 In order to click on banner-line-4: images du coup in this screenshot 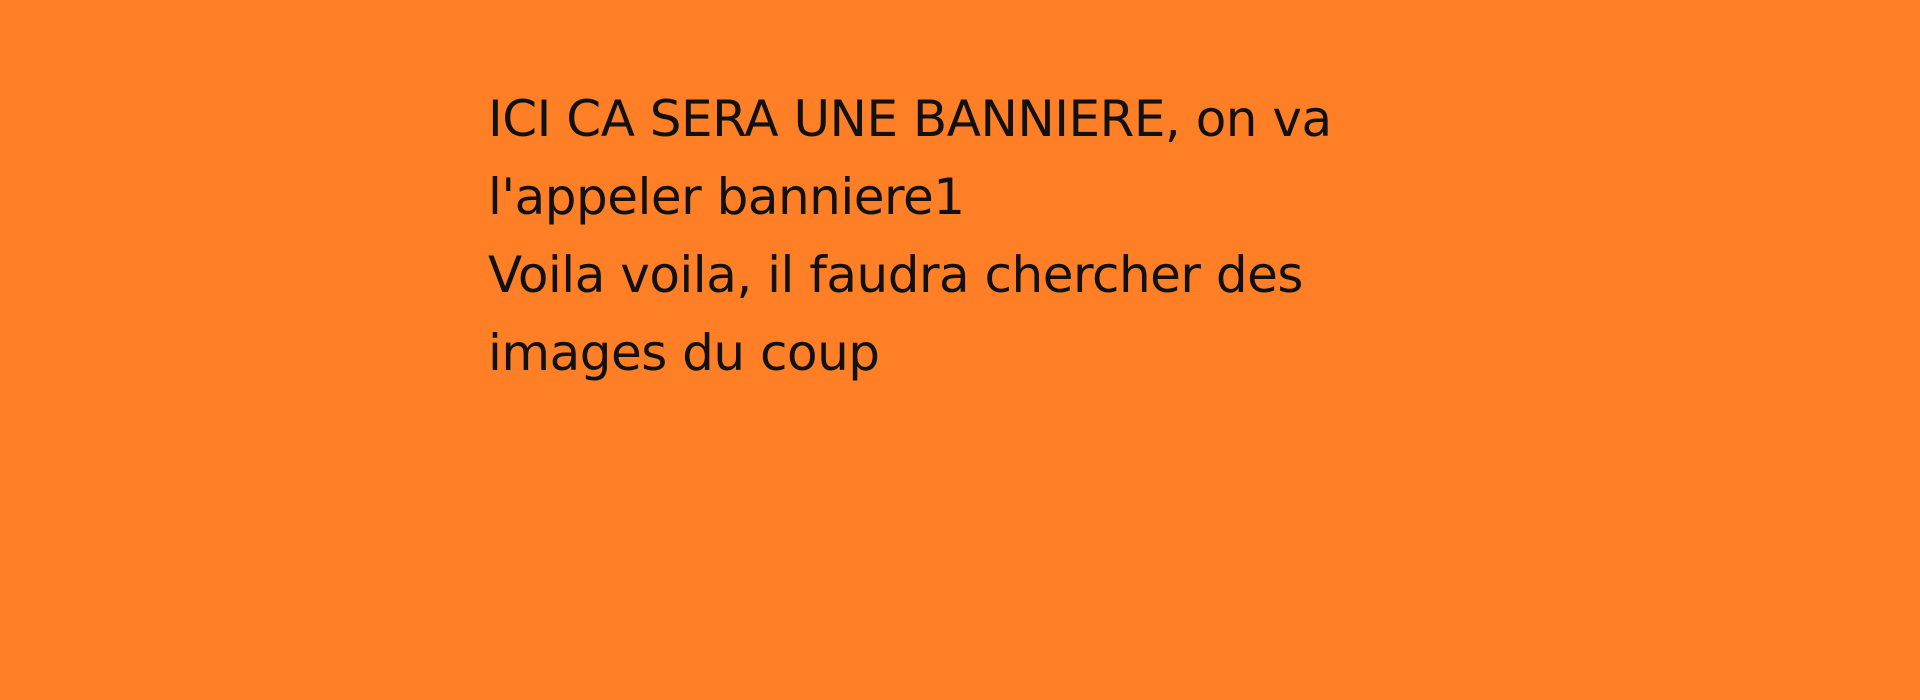, I will do `click(684, 353)`.